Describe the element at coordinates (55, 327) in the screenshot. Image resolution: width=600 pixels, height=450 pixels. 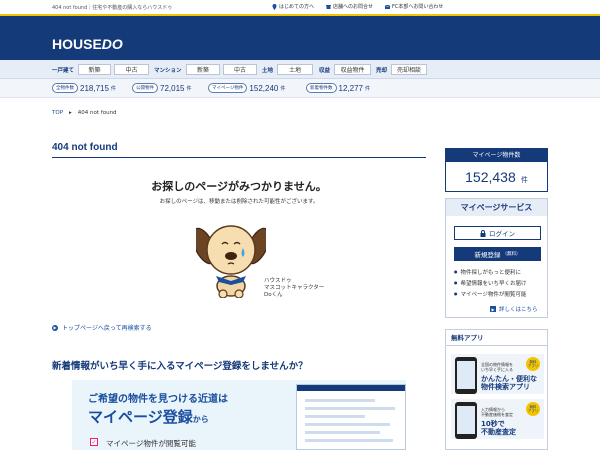
I see `arrow-right-circle-icon: ▶` at that location.